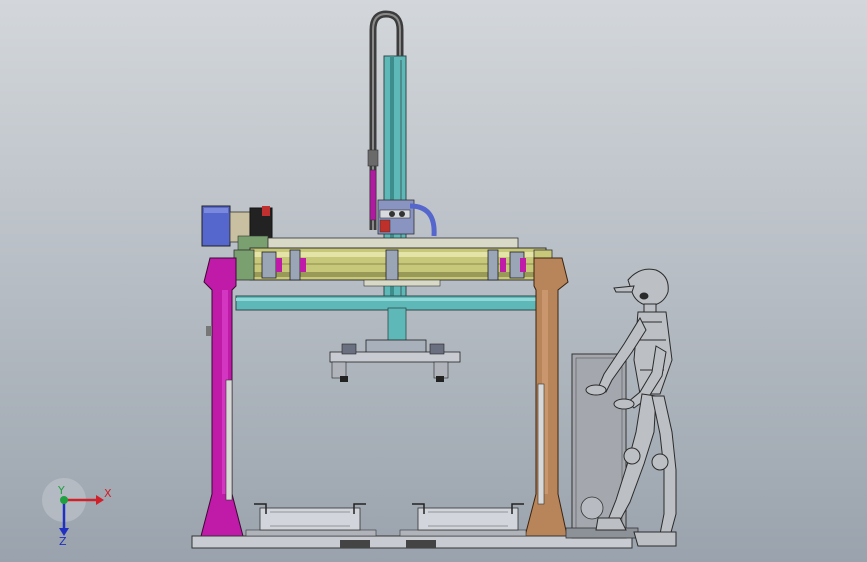 The height and width of the screenshot is (562, 867). I want to click on x-axis-motor, so click(237, 228).